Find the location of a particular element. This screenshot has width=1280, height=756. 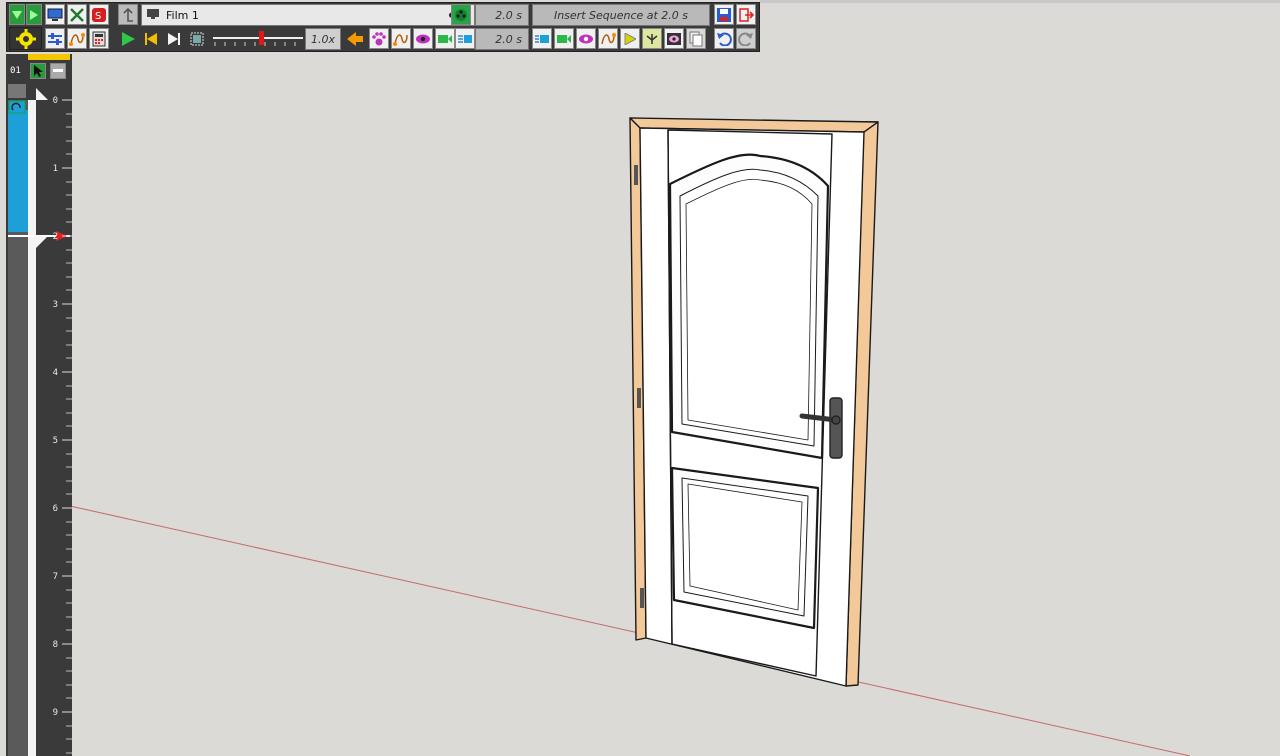

ruler-label-7: 7 is located at coordinates (55, 577).